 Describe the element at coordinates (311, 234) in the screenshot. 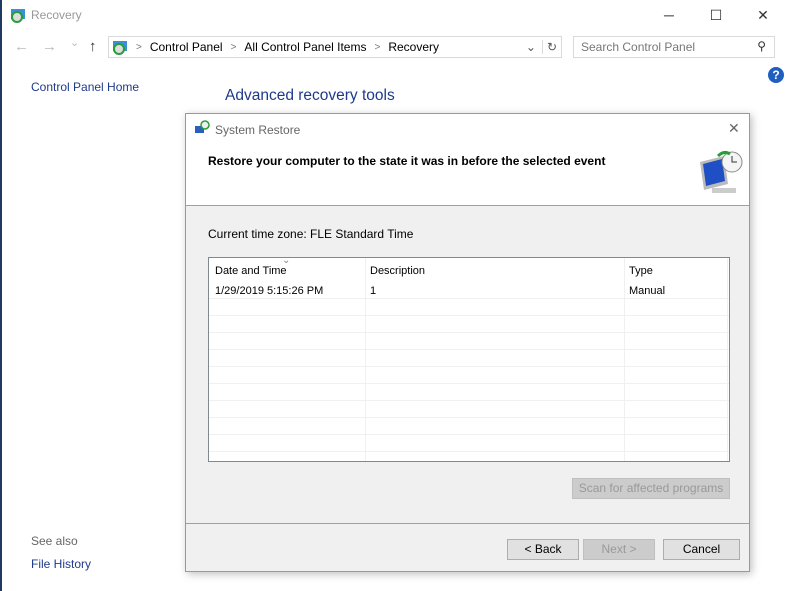

I see `timezone-label: Current time zone: FLE Standard Time` at that location.